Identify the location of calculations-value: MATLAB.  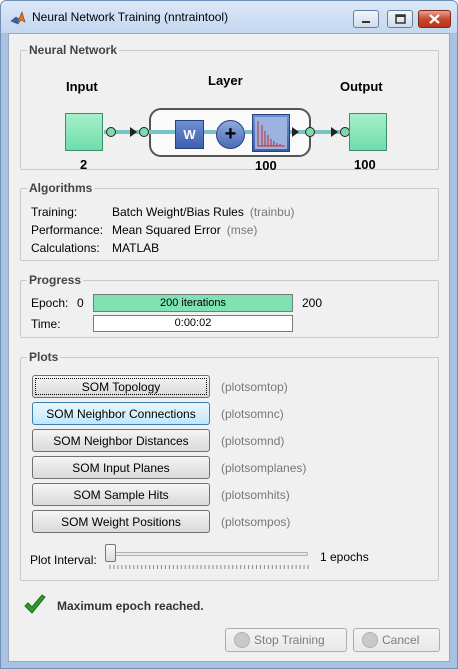
(136, 248).